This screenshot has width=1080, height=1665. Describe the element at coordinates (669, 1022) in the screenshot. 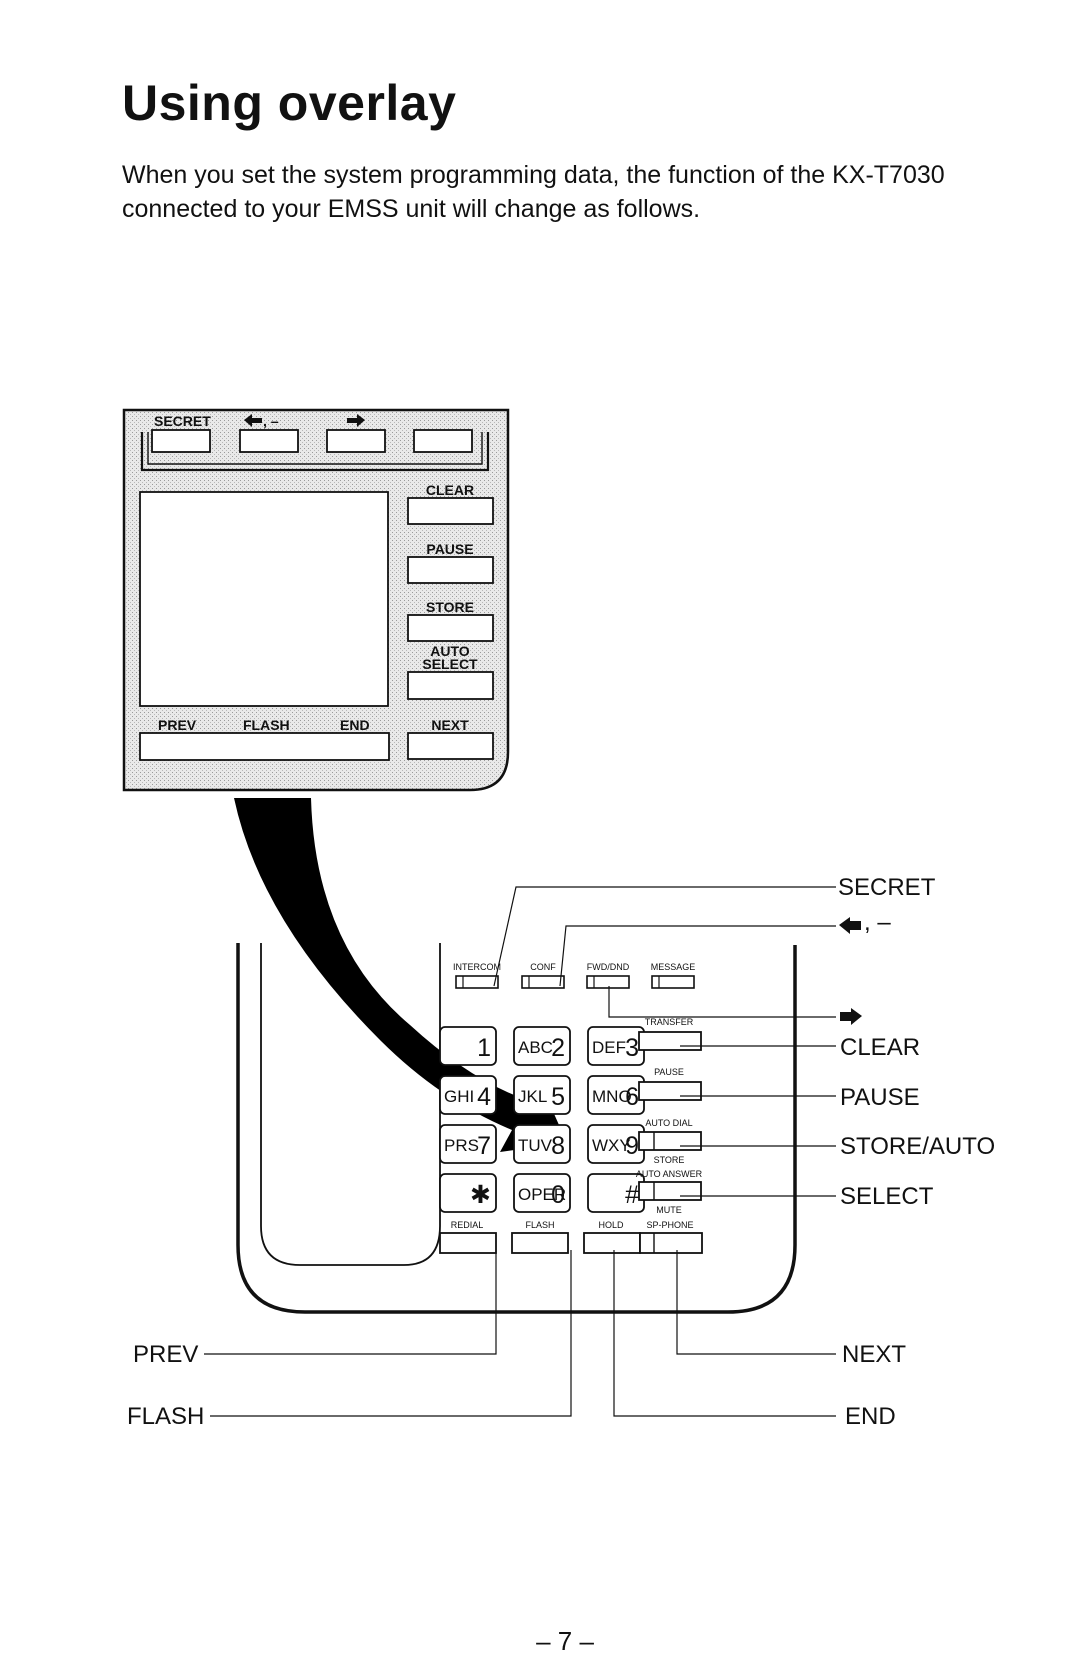

I see `side-label-transfer: TRANSFER` at that location.